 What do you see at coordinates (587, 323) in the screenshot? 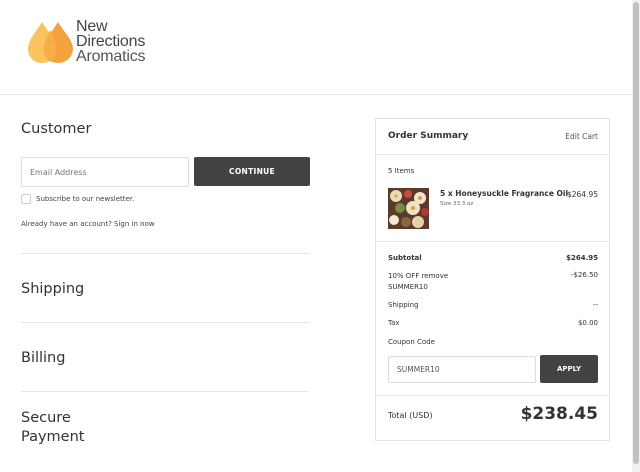
I see `tax-value: $0.00` at bounding box center [587, 323].